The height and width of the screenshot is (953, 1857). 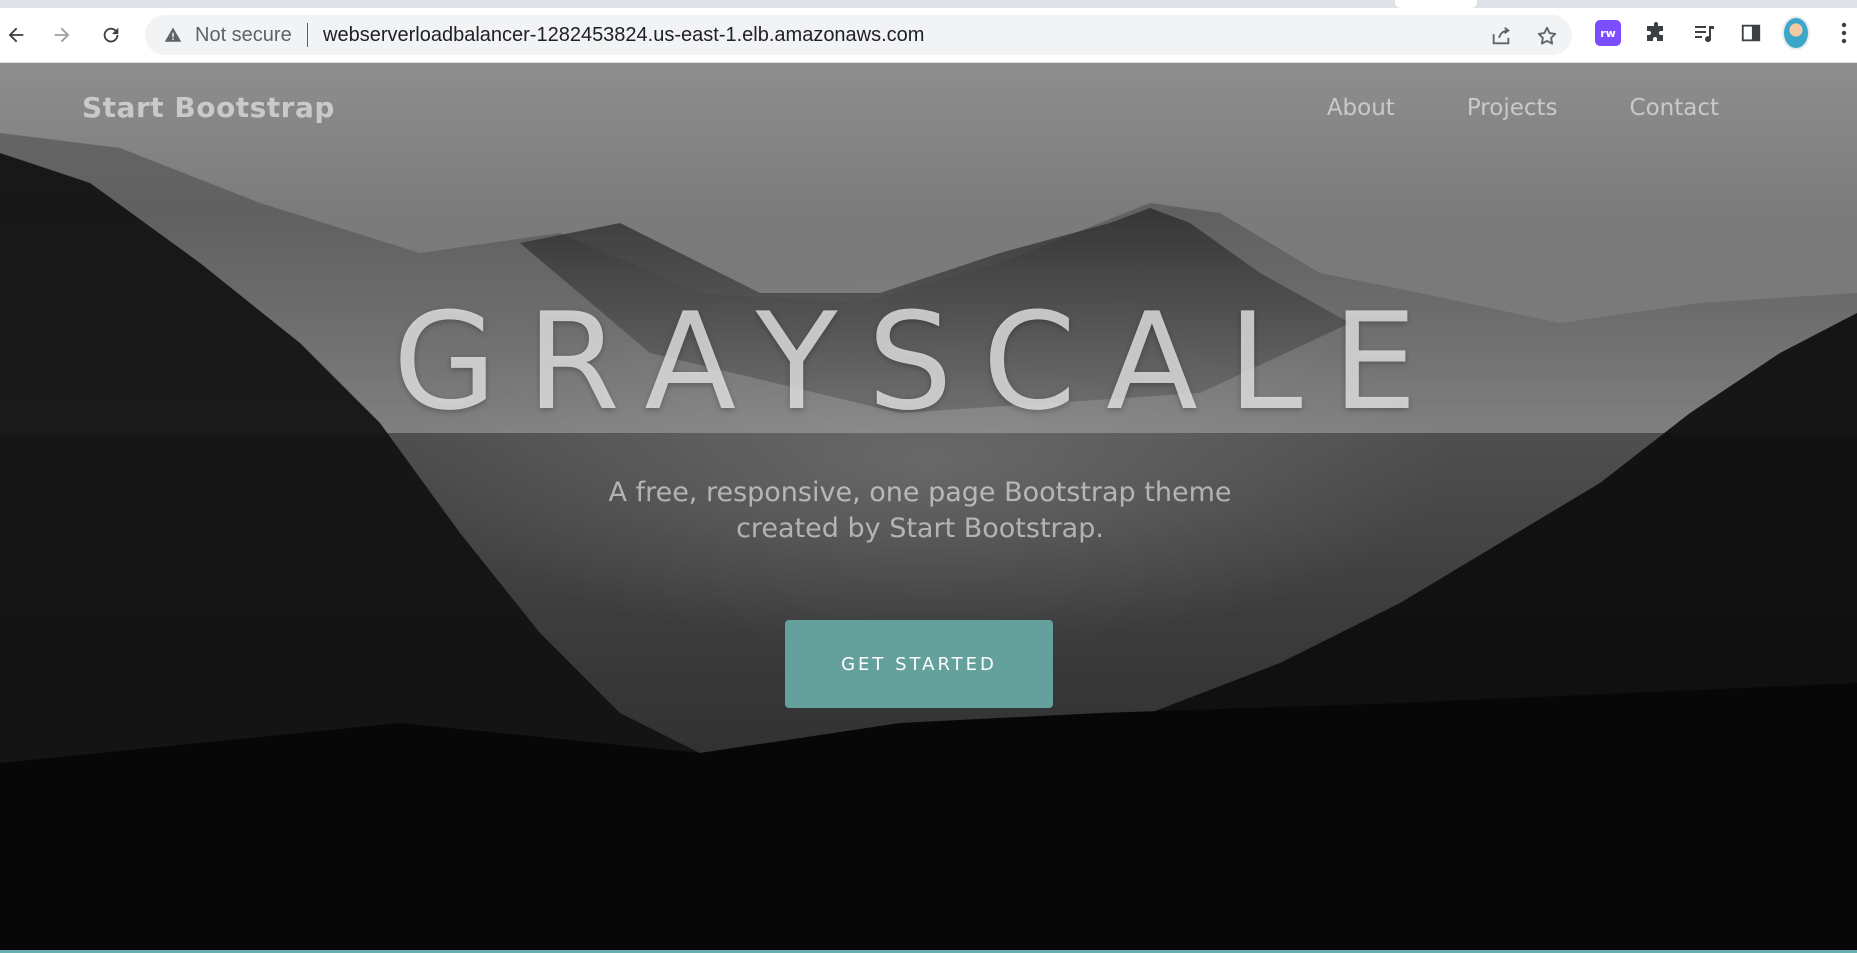 What do you see at coordinates (928, 4) in the screenshot?
I see `tab-strip` at bounding box center [928, 4].